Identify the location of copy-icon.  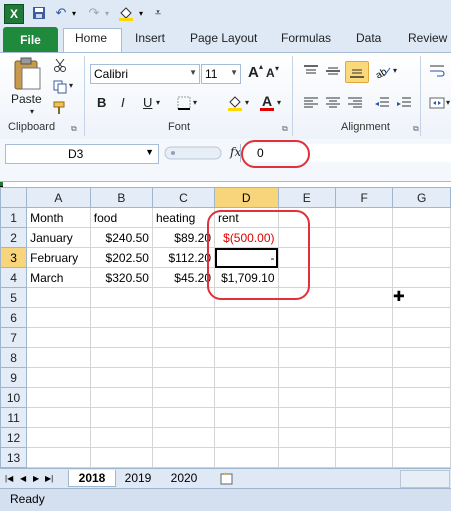
(60, 87).